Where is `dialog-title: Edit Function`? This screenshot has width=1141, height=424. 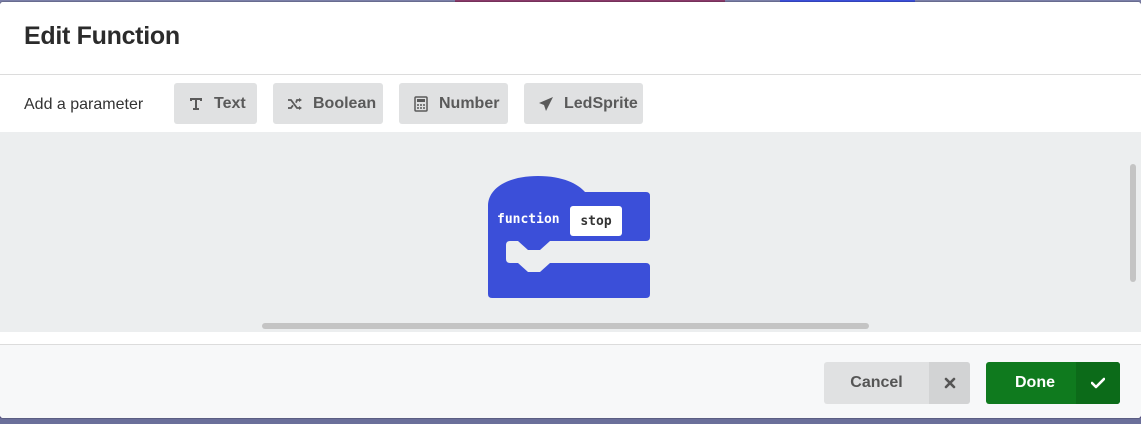 dialog-title: Edit Function is located at coordinates (102, 36).